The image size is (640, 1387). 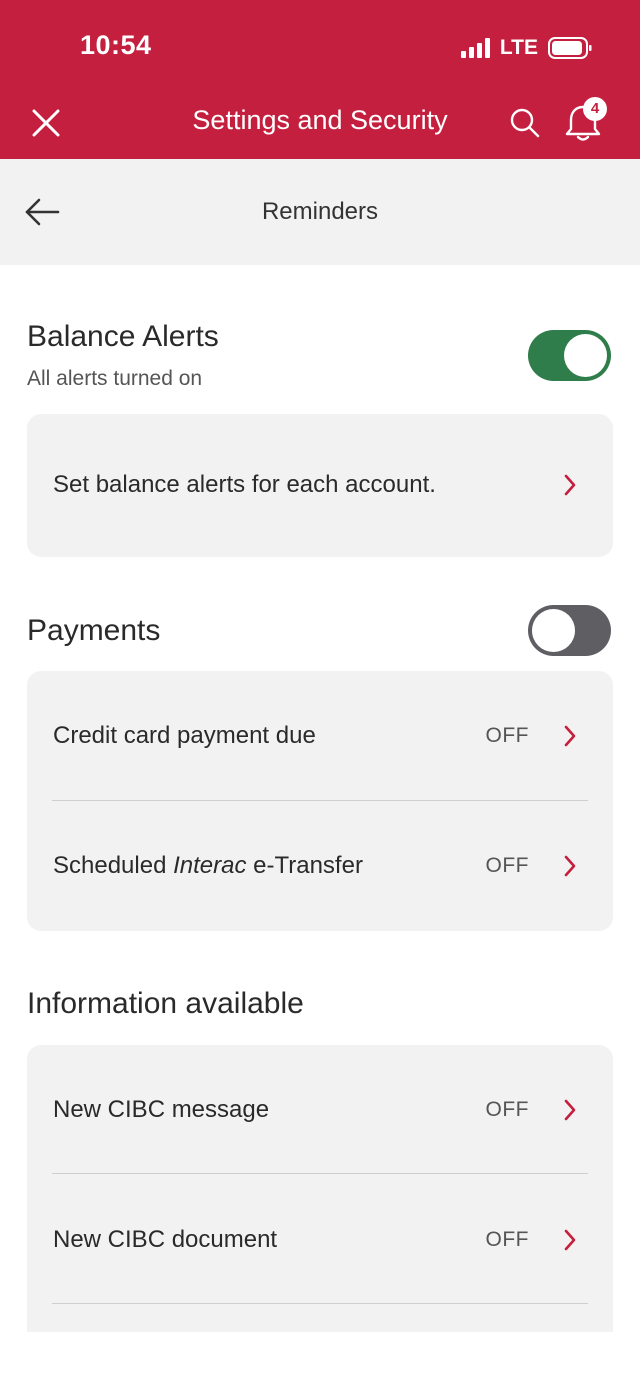 What do you see at coordinates (116, 45) in the screenshot?
I see `status-time: 10:54` at bounding box center [116, 45].